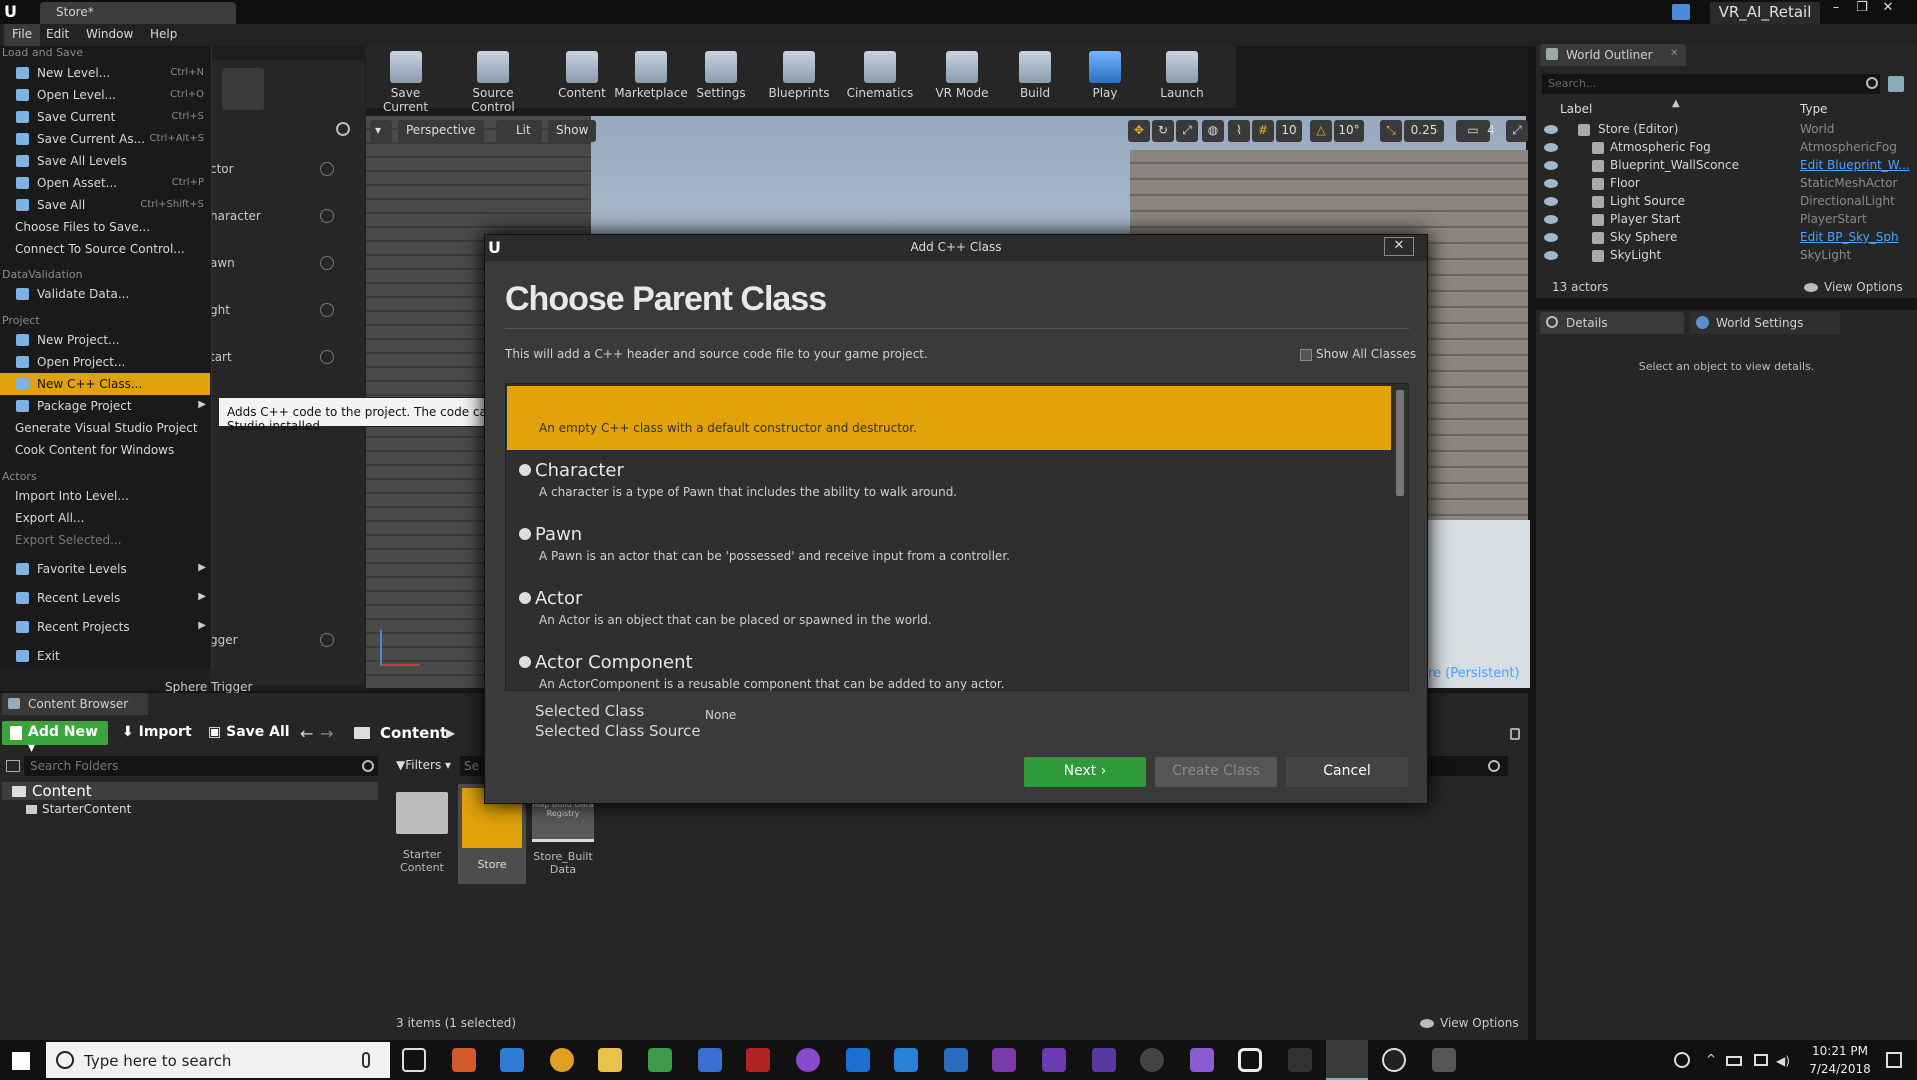 This screenshot has width=1917, height=1080. I want to click on cancel-button: Cancel, so click(1347, 772).